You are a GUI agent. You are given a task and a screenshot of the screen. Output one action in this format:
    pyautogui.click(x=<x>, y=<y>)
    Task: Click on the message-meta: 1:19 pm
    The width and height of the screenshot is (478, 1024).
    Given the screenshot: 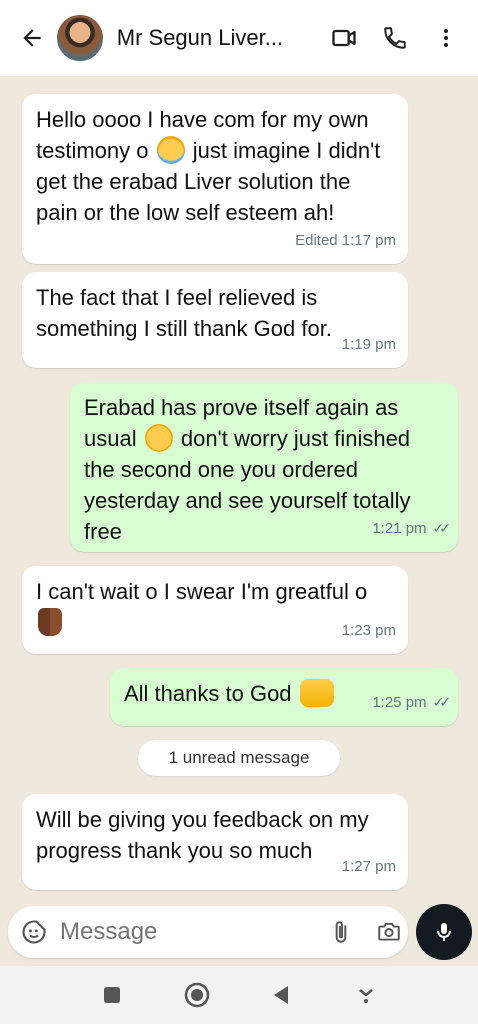 What is the action you would take?
    pyautogui.click(x=368, y=344)
    